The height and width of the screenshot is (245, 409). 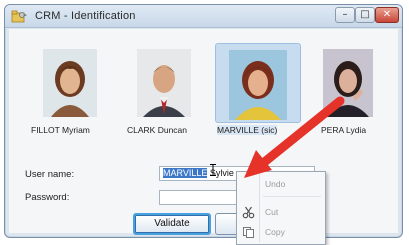 What do you see at coordinates (60, 130) in the screenshot?
I see `photo-label-fillot: FILLOT Myriam` at bounding box center [60, 130].